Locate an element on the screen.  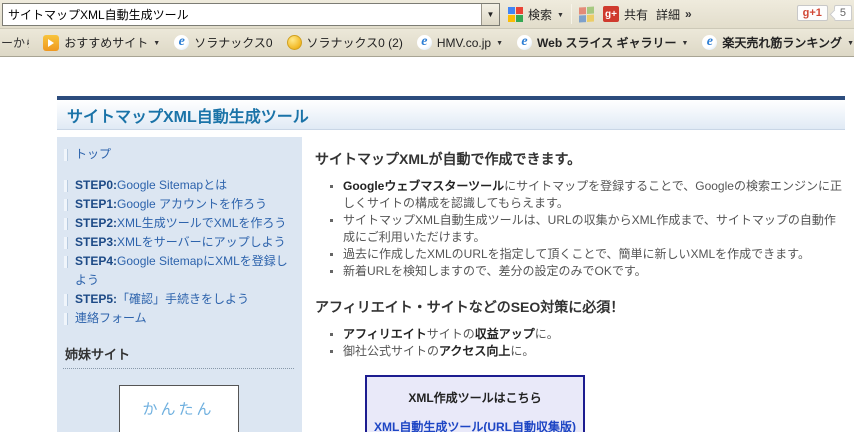
search-button: 検索 ▼ is located at coordinates (536, 14).